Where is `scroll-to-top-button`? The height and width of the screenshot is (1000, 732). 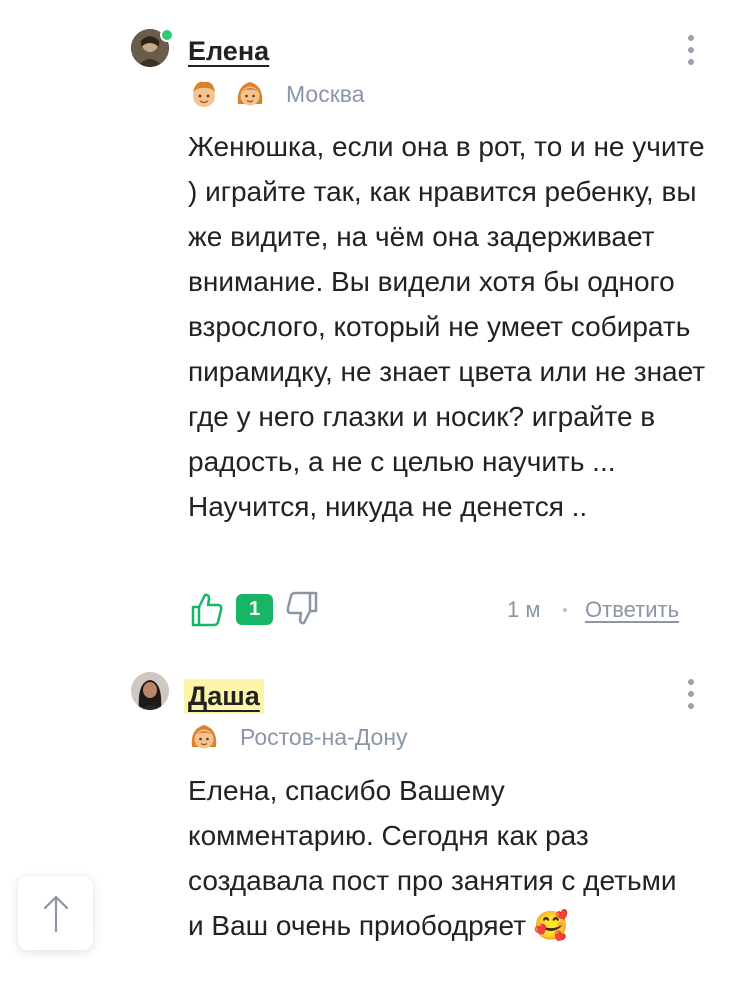
scroll-to-top-button is located at coordinates (55, 913).